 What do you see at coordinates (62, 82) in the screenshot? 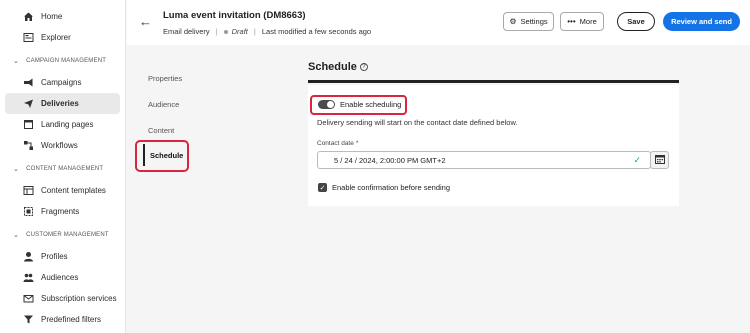
I see `nav-item-campaigns: Campaigns` at bounding box center [62, 82].